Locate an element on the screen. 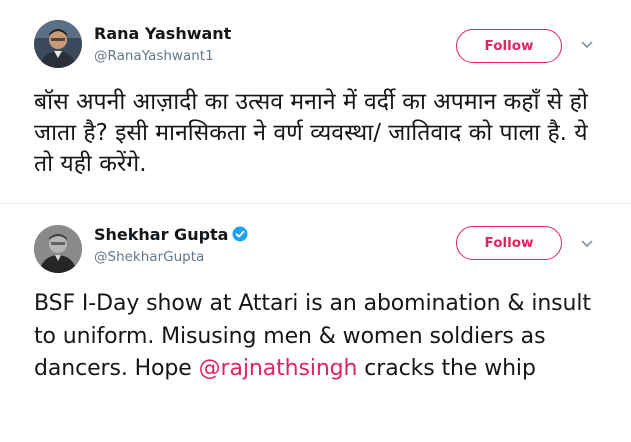  user-handle: @ShekharGupta is located at coordinates (149, 257).